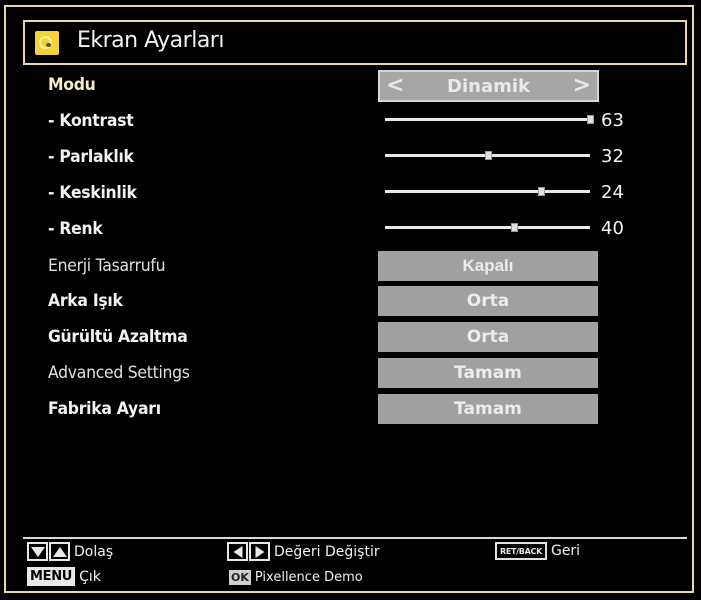 This screenshot has width=701, height=600. I want to click on option-label-factory-reset: Fabrika Ayarı, so click(104, 409).